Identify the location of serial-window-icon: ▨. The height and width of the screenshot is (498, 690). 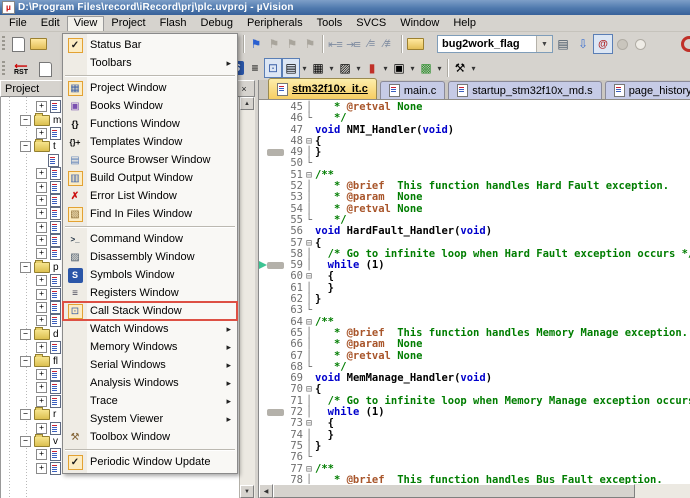
(345, 68).